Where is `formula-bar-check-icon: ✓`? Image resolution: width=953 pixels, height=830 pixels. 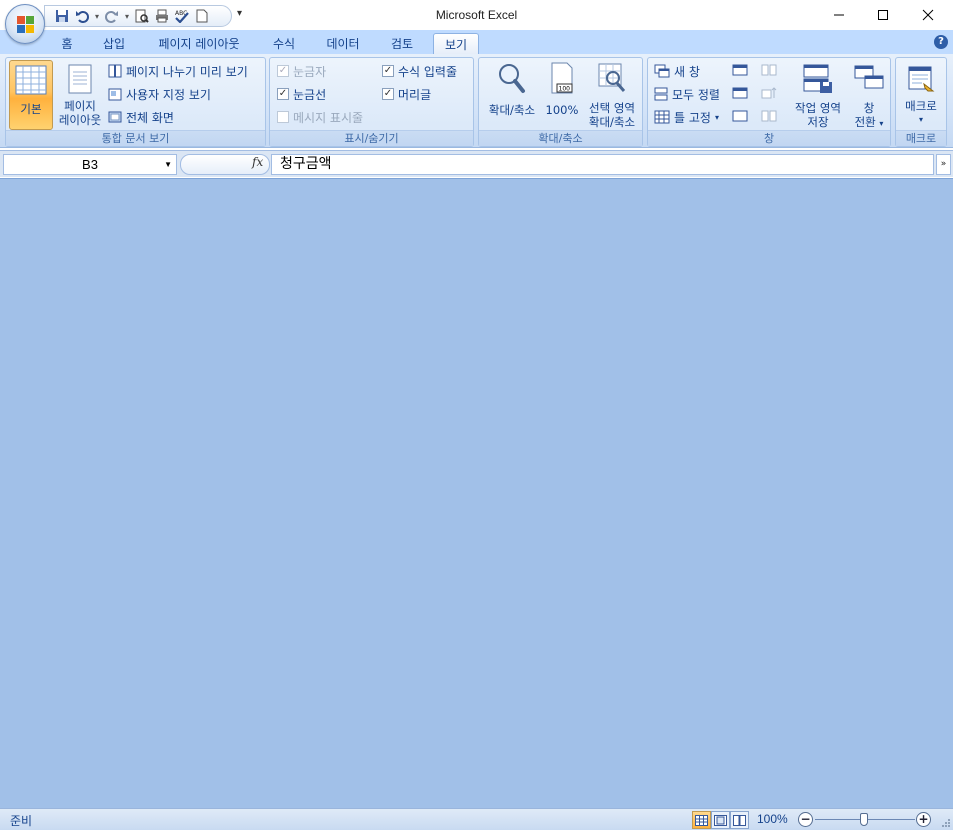 formula-bar-check-icon: ✓ is located at coordinates (388, 71).